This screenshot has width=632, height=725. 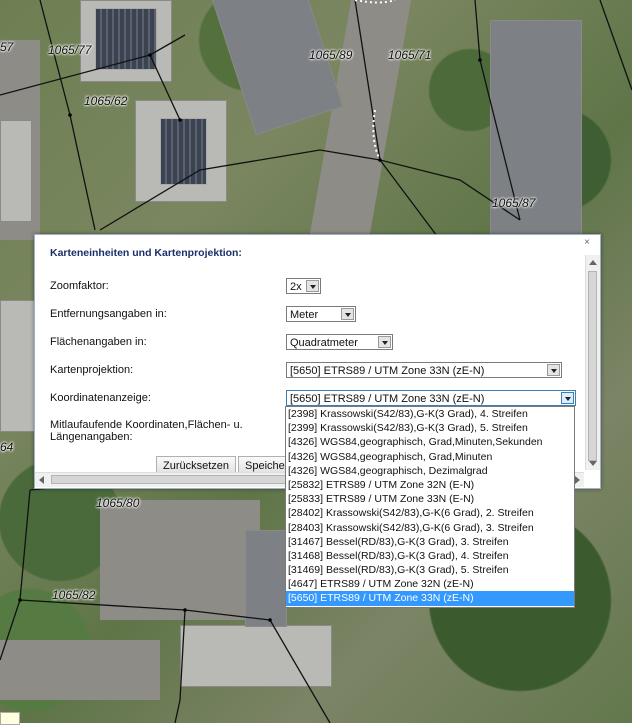 I want to click on dropdown-option: [25833] ETRS89 / UTM Zone 33N (E-N), so click(x=430, y=499).